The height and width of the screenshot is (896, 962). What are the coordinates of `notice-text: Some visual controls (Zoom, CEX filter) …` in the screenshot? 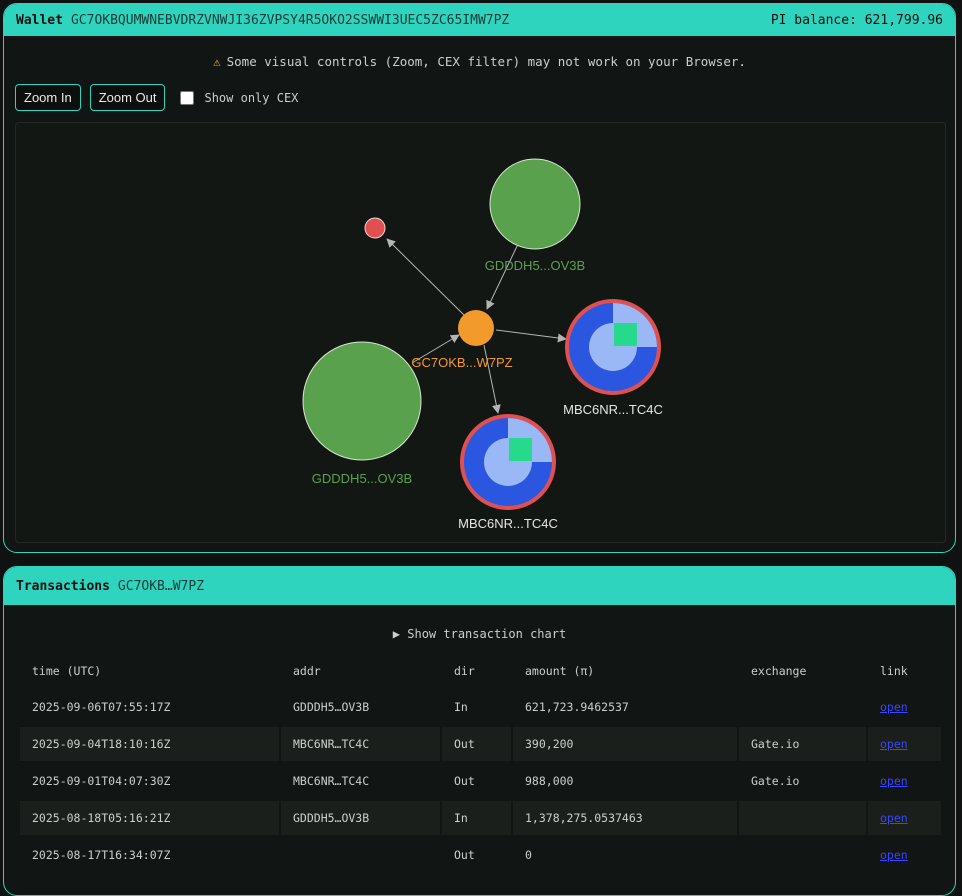 It's located at (486, 61).